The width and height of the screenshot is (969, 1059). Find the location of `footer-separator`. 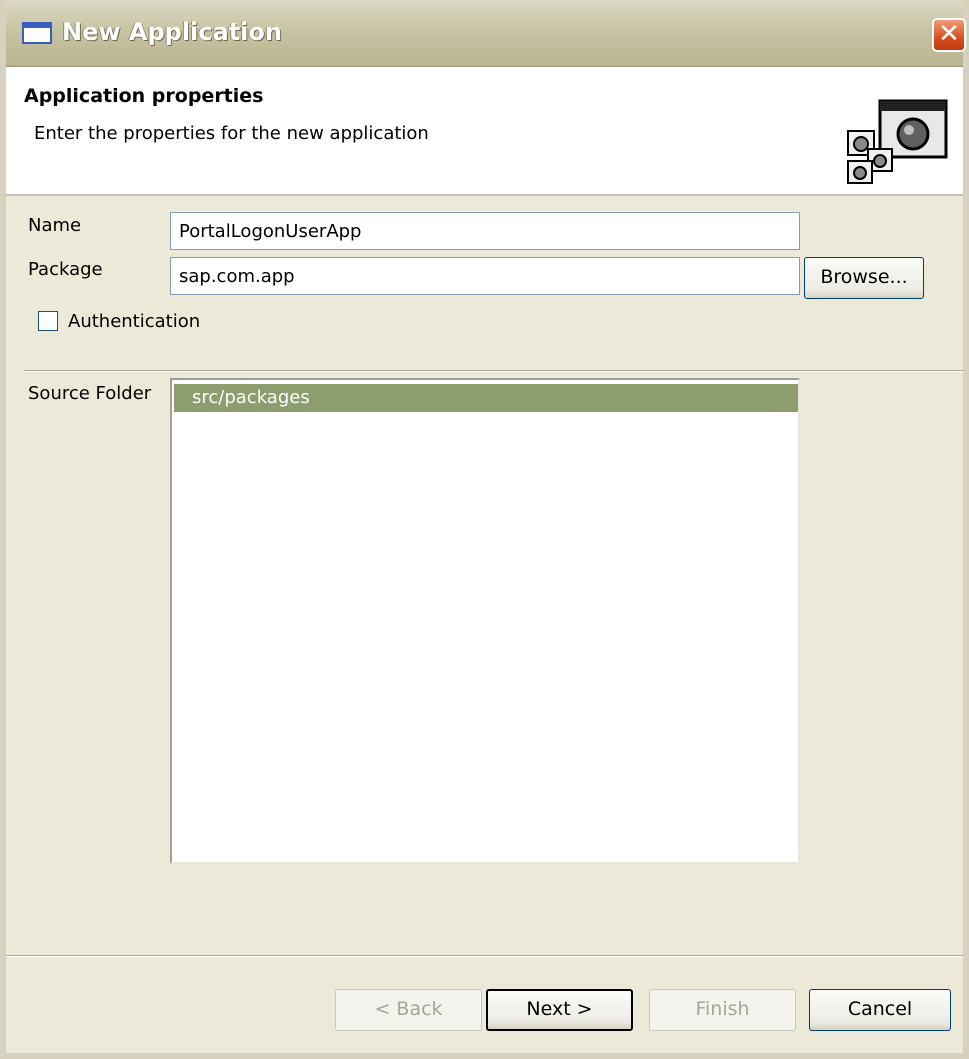

footer-separator is located at coordinates (484, 956).